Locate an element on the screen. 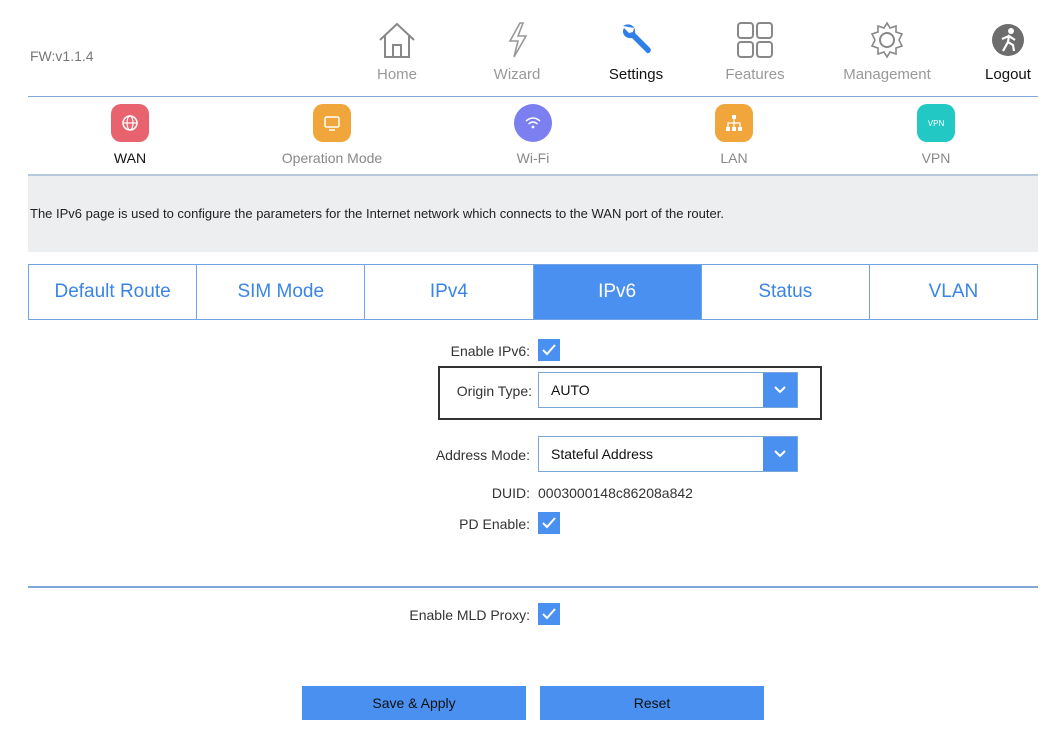  enable-ipv6-checkbox is located at coordinates (549, 350).